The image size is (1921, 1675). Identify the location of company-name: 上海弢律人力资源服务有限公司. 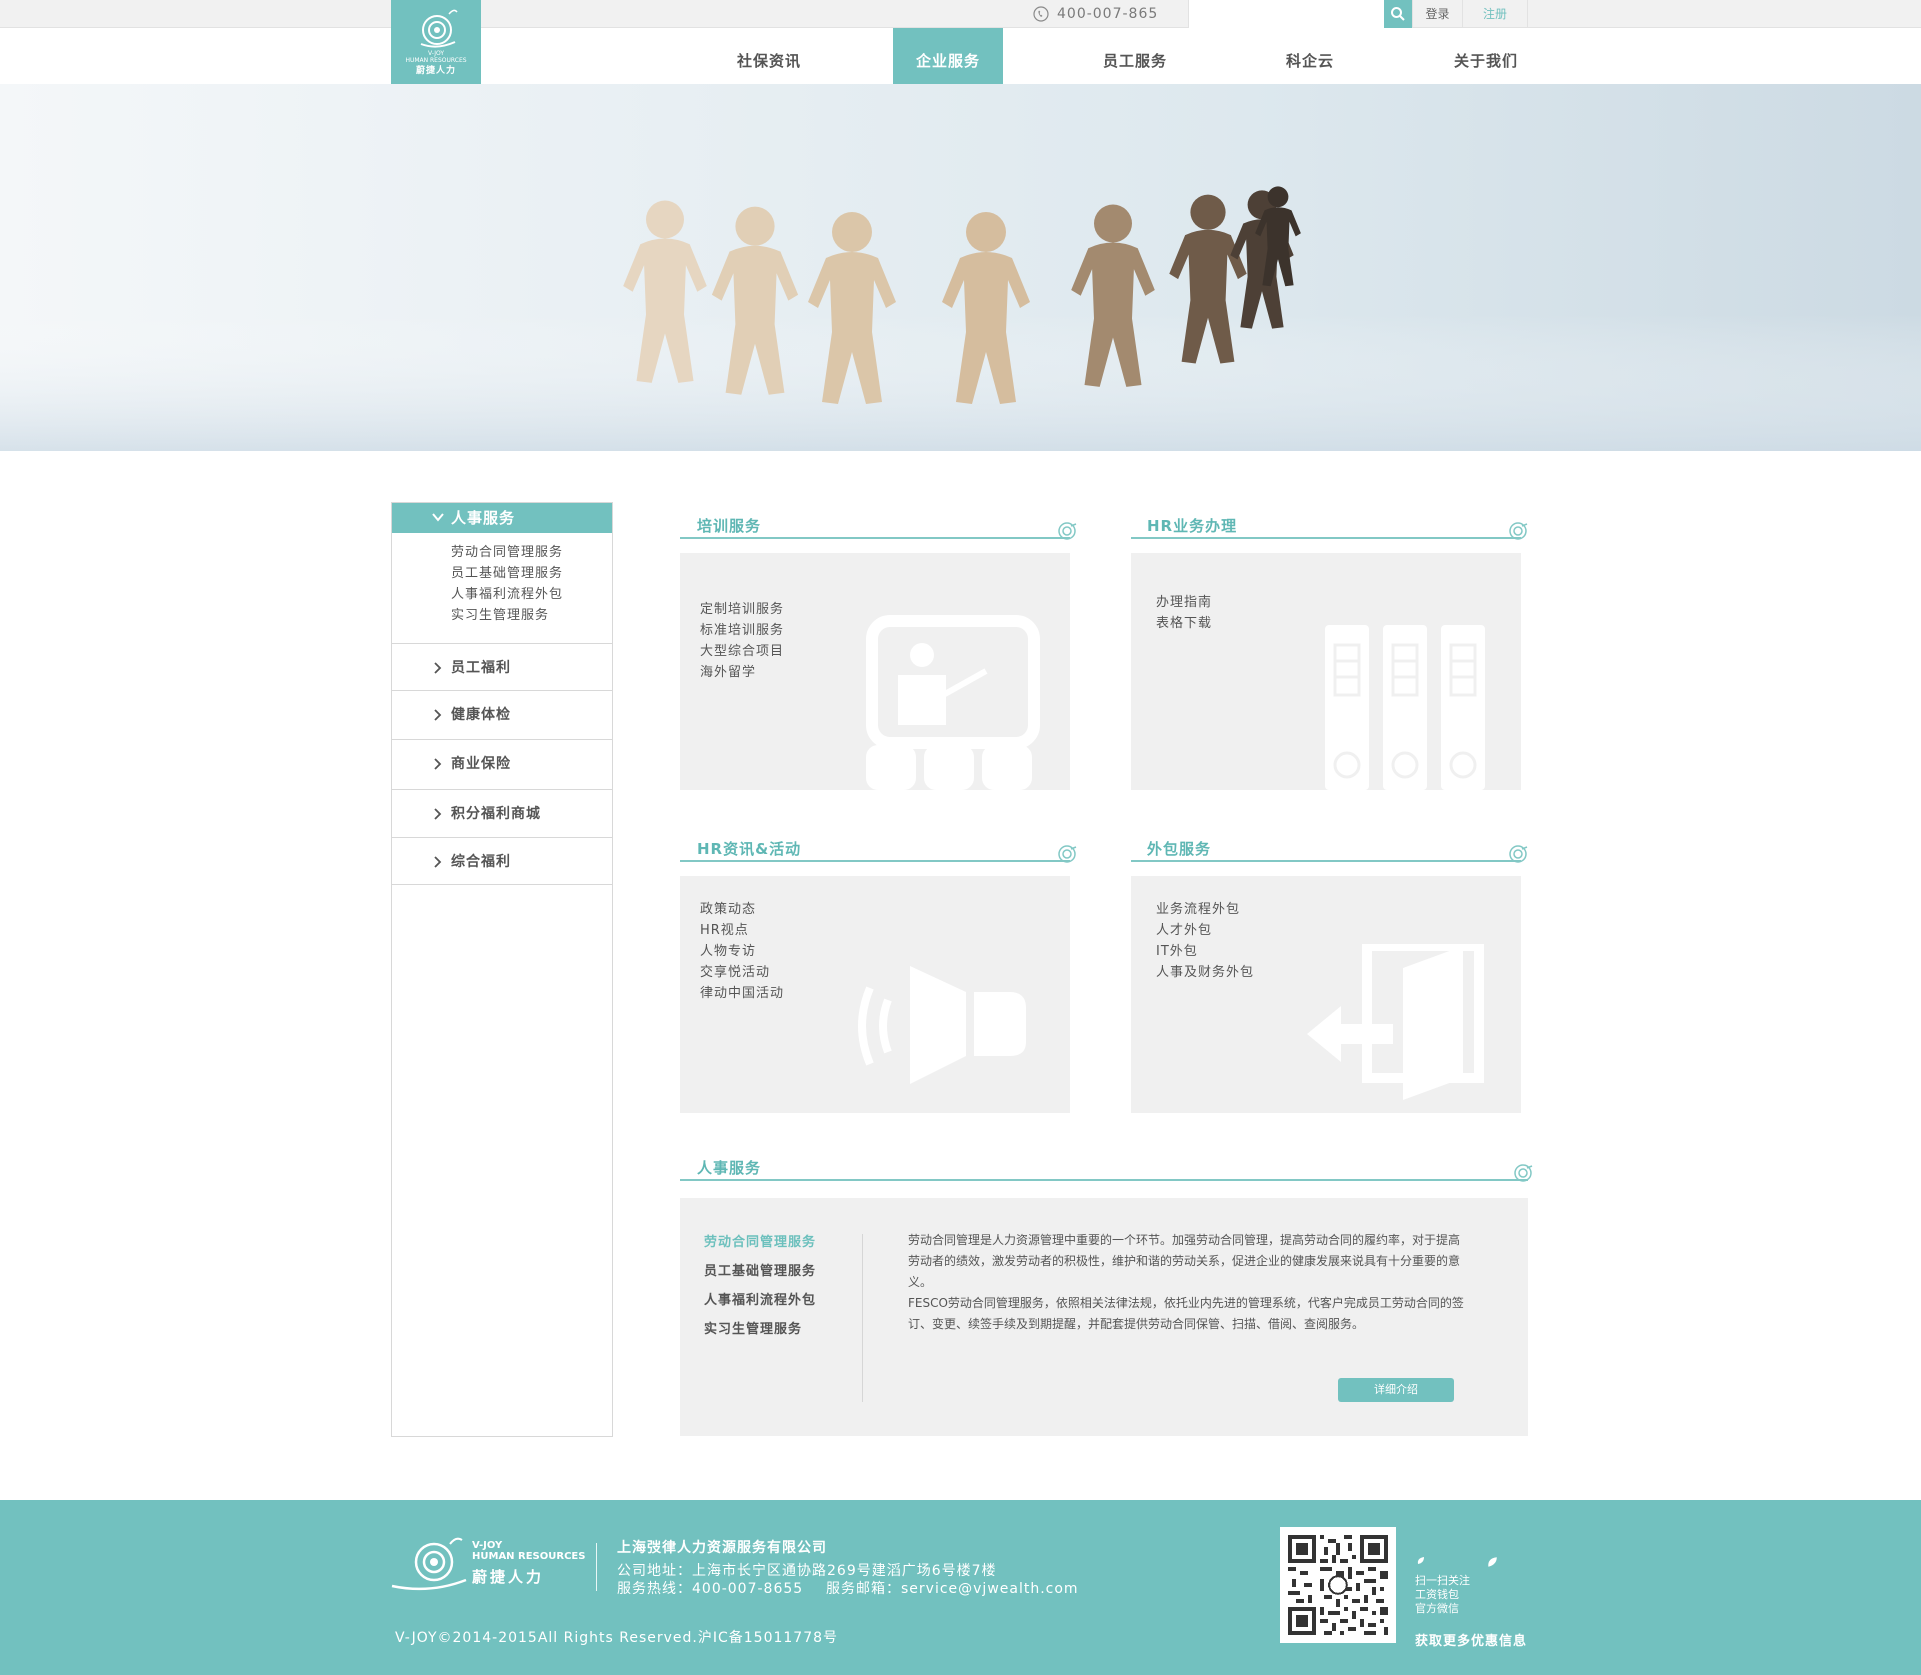
(722, 1548).